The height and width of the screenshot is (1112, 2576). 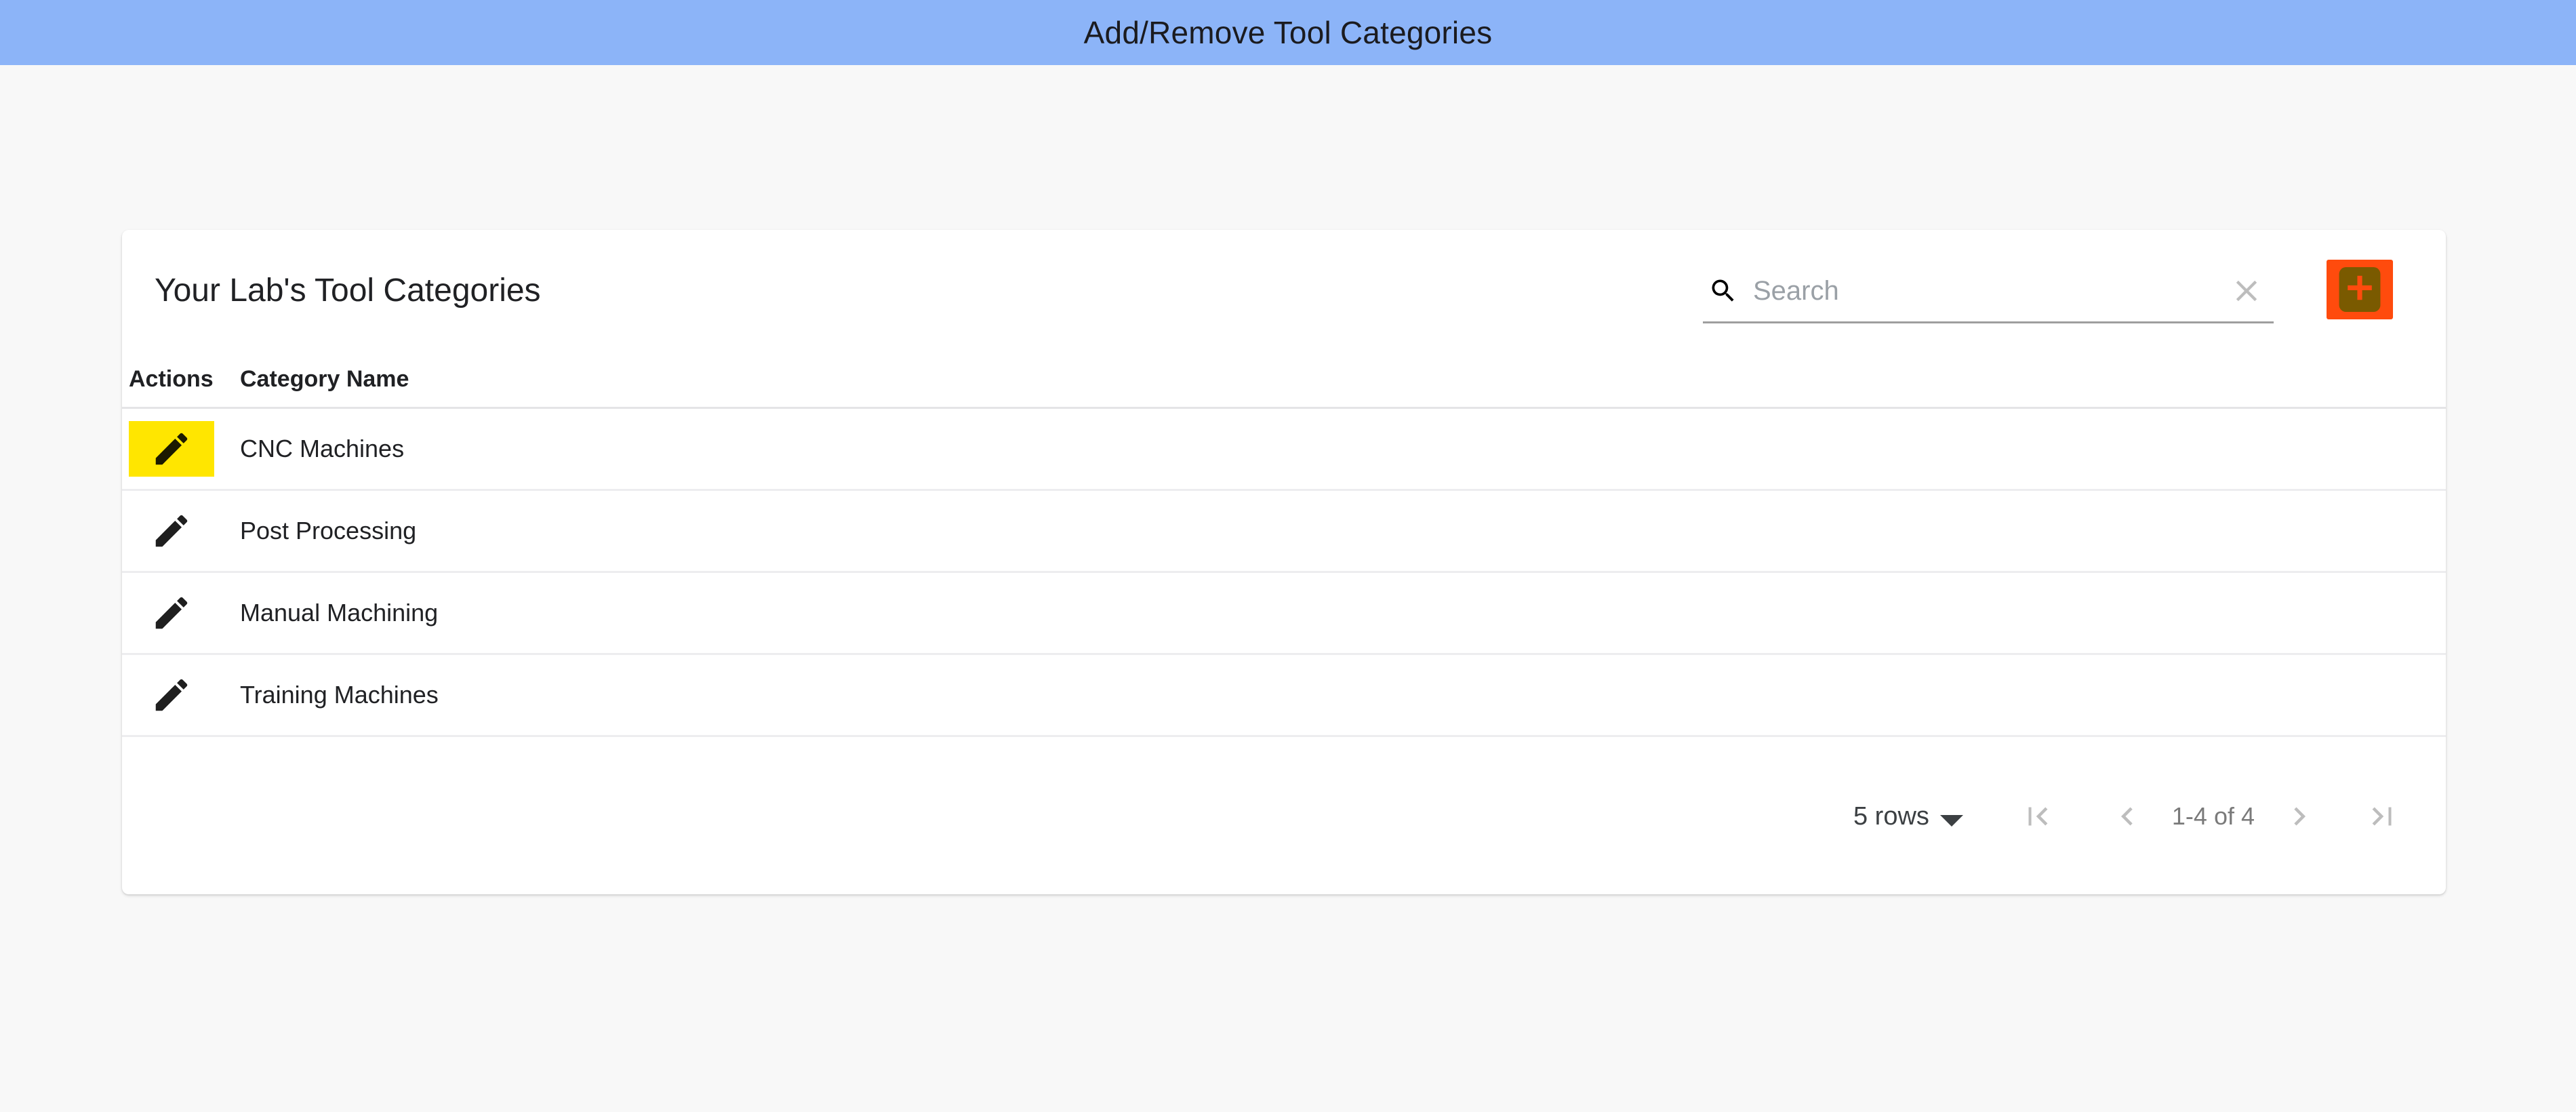 I want to click on page-title: Add/Remove Tool Categories, so click(x=1288, y=32).